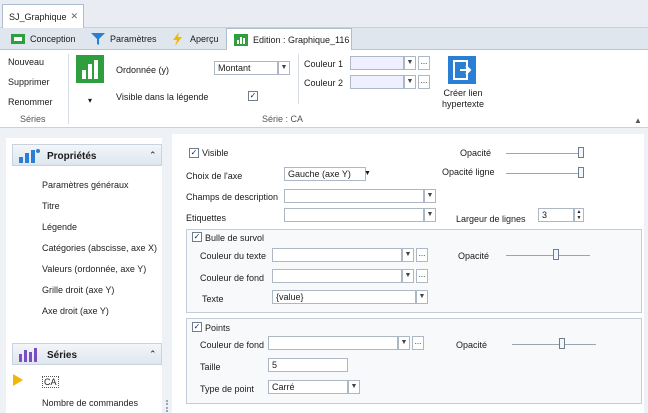 Image resolution: width=648 pixels, height=413 pixels. What do you see at coordinates (344, 297) in the screenshot?
I see `tooltip-text-field: {value}` at bounding box center [344, 297].